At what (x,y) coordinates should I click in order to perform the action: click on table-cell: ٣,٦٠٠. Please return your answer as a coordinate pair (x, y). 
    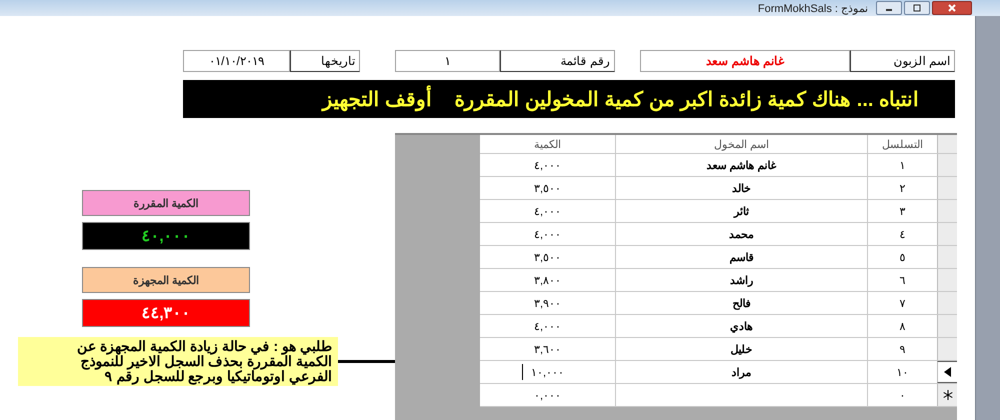
    Looking at the image, I should click on (548, 349).